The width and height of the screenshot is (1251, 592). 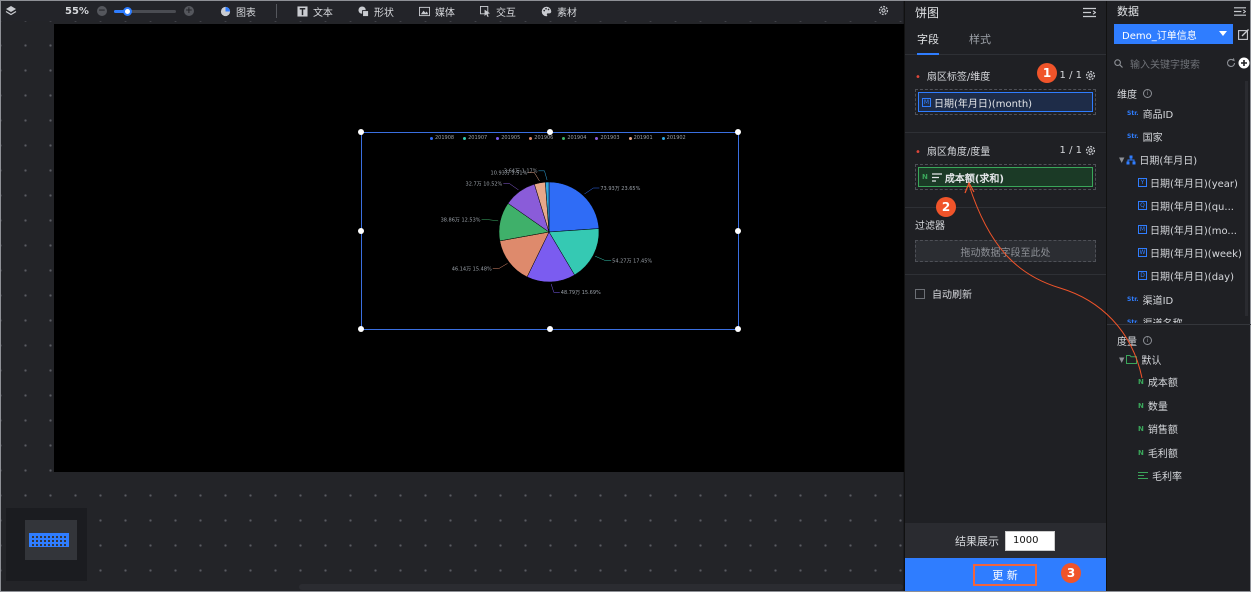 I want to click on dimension-group-title: 维度, so click(x=1127, y=95).